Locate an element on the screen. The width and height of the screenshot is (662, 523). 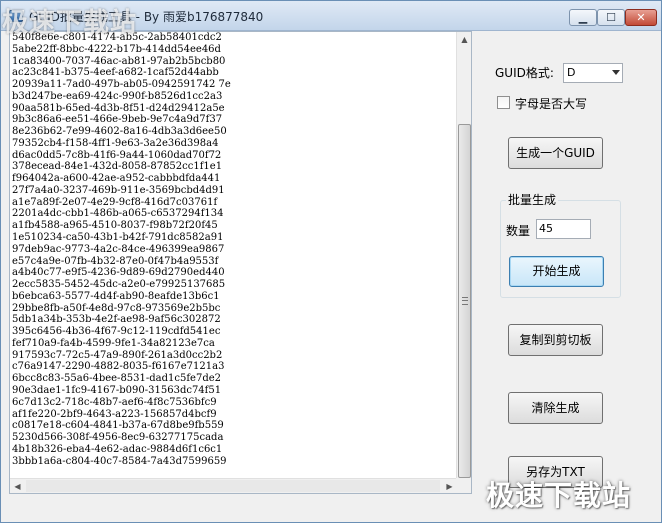
start-generate-button: 开始生成 is located at coordinates (556, 271).